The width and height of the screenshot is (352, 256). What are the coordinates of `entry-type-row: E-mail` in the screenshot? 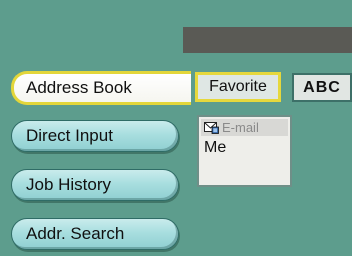 It's located at (244, 127).